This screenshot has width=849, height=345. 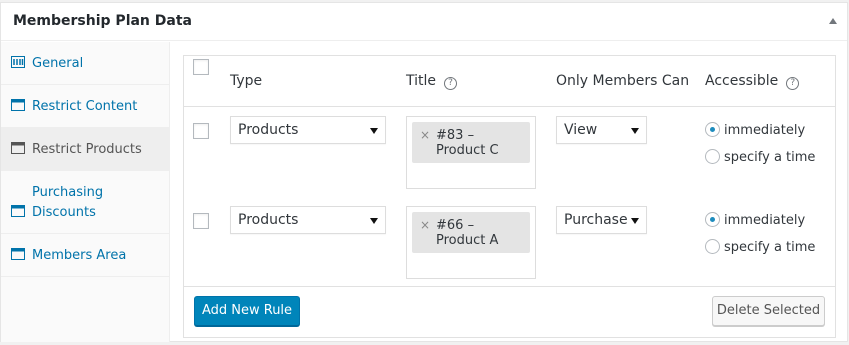 I want to click on collapse-toggle-icon, so click(x=833, y=21).